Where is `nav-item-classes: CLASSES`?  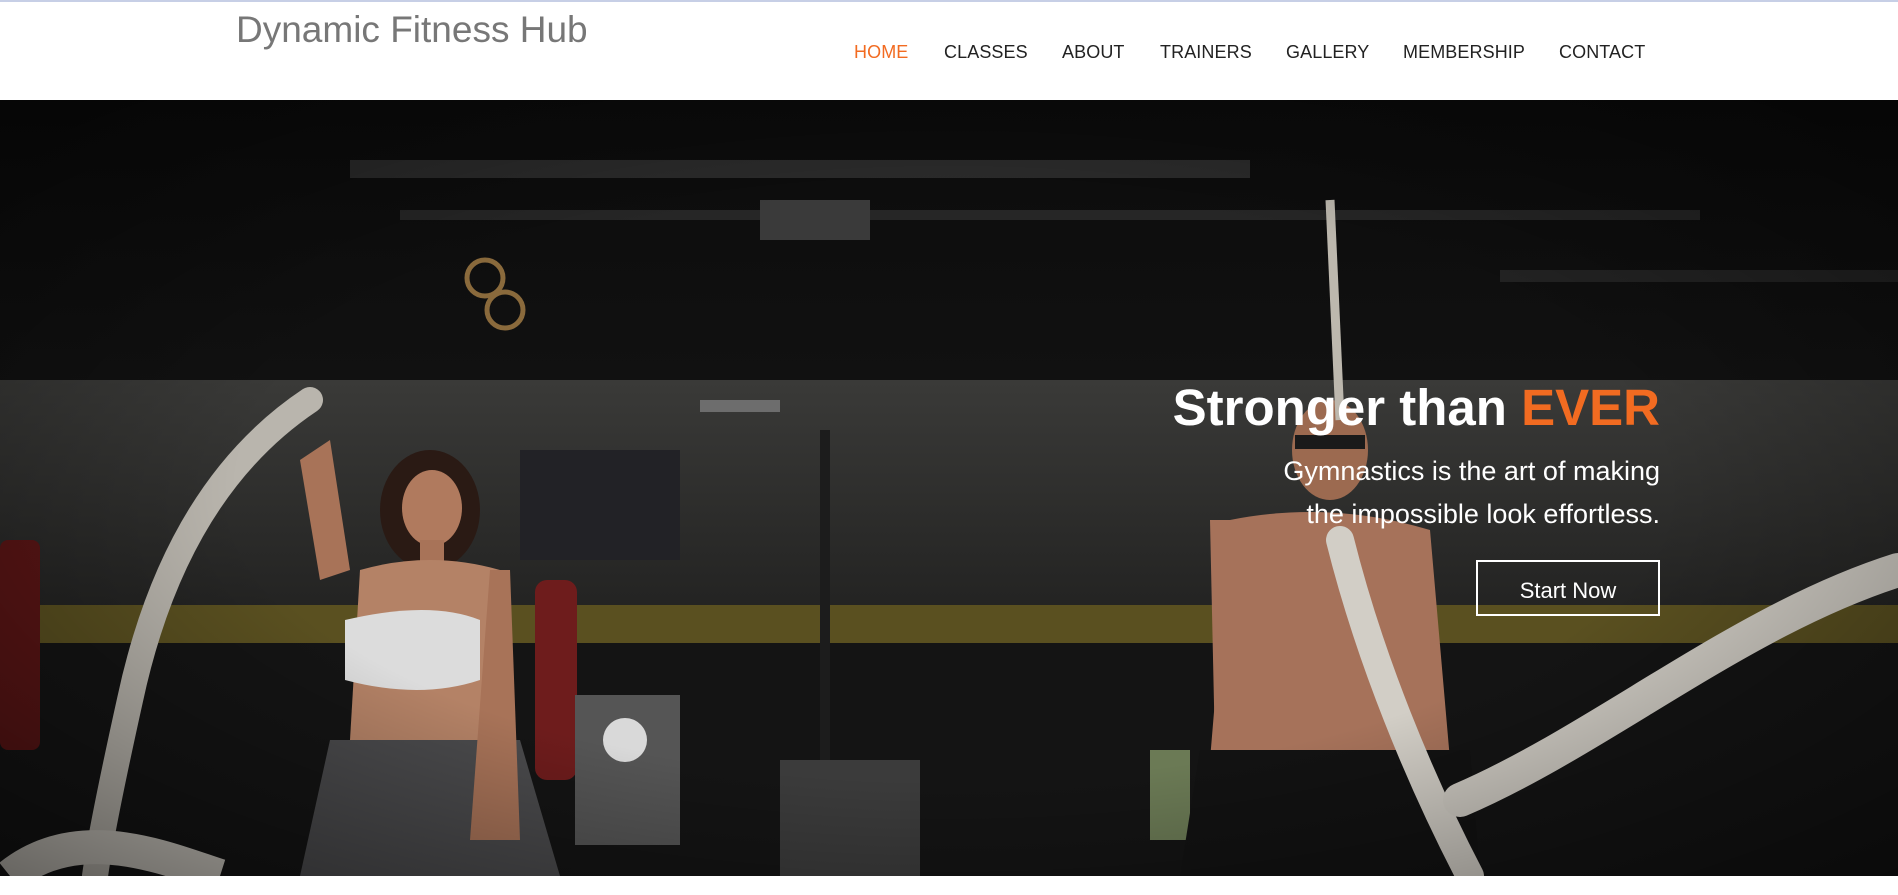 nav-item-classes: CLASSES is located at coordinates (986, 52).